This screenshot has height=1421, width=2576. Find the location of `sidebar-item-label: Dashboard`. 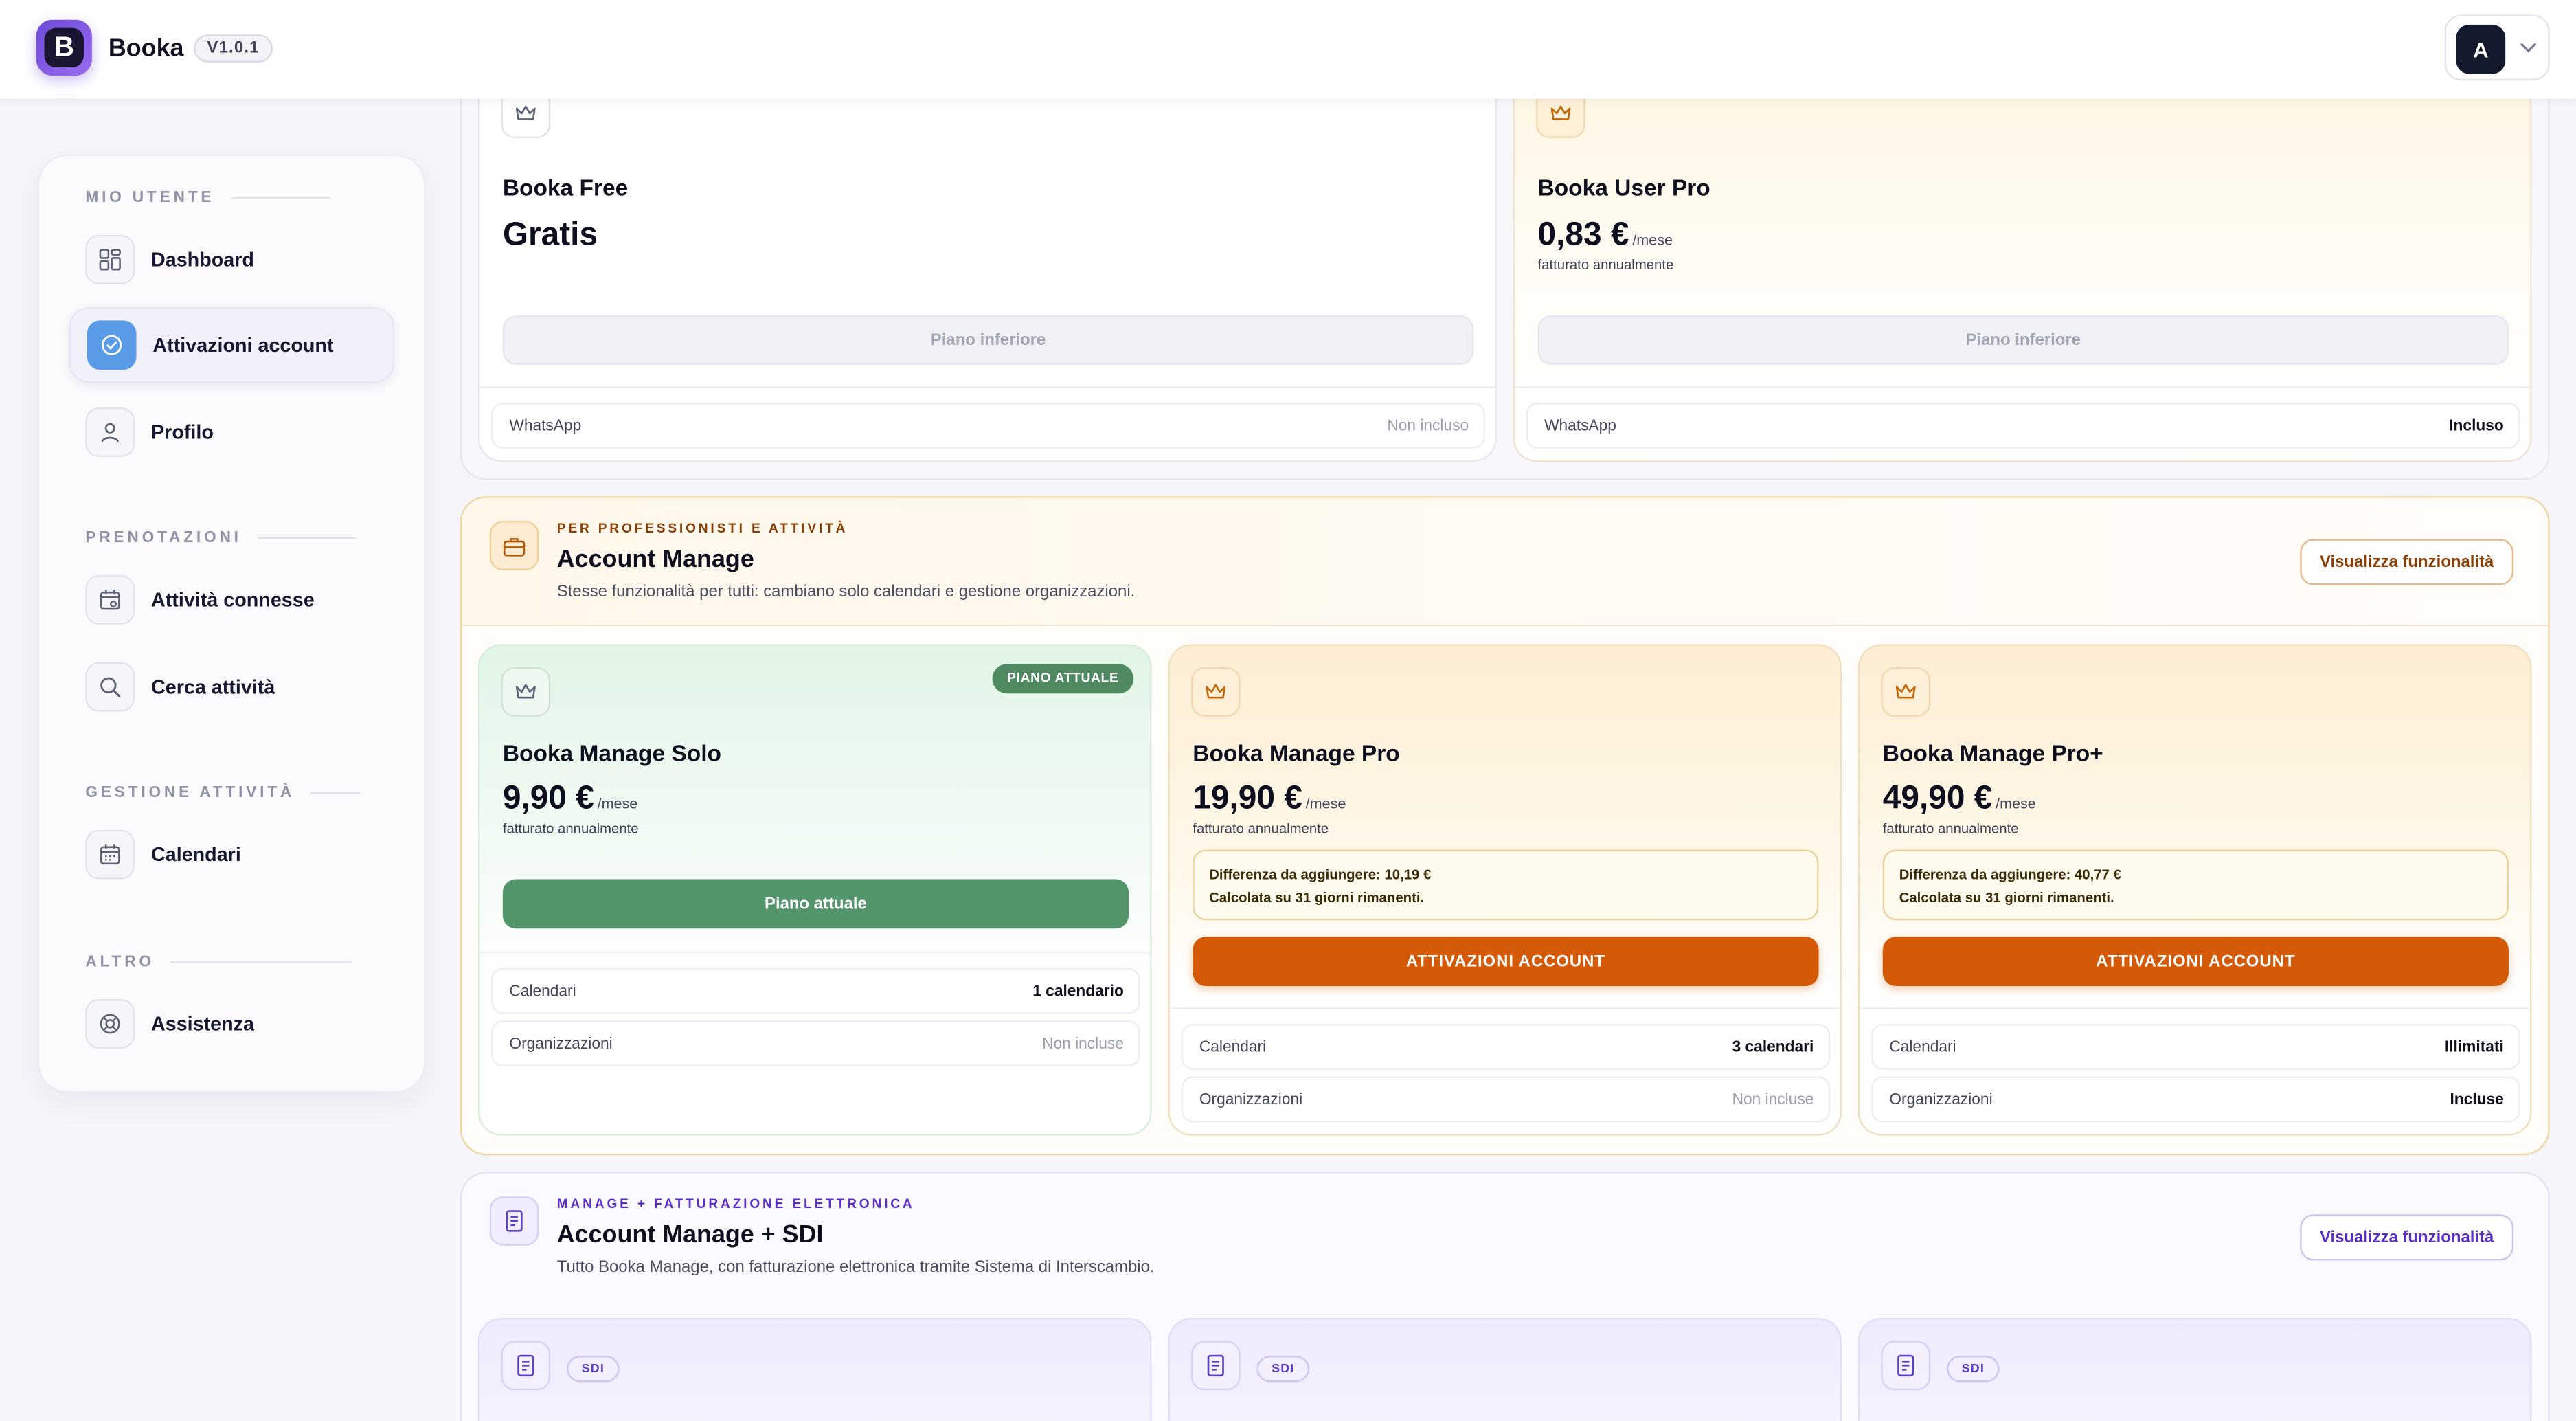

sidebar-item-label: Dashboard is located at coordinates (202, 259).